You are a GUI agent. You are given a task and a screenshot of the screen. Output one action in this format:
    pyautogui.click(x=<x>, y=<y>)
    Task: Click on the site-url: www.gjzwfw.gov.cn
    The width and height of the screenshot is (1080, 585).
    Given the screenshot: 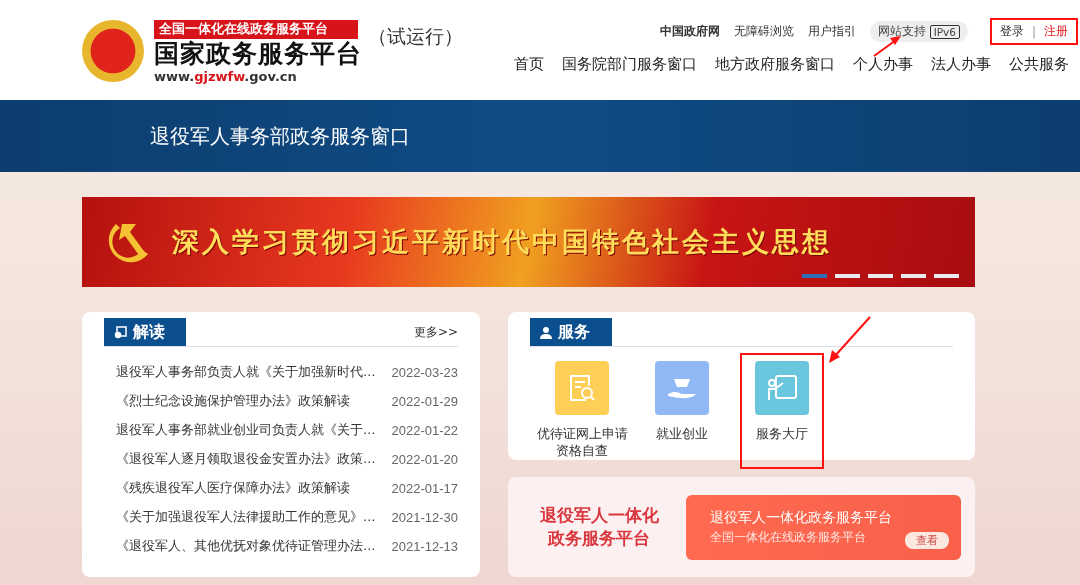 What is the action you would take?
    pyautogui.click(x=226, y=76)
    